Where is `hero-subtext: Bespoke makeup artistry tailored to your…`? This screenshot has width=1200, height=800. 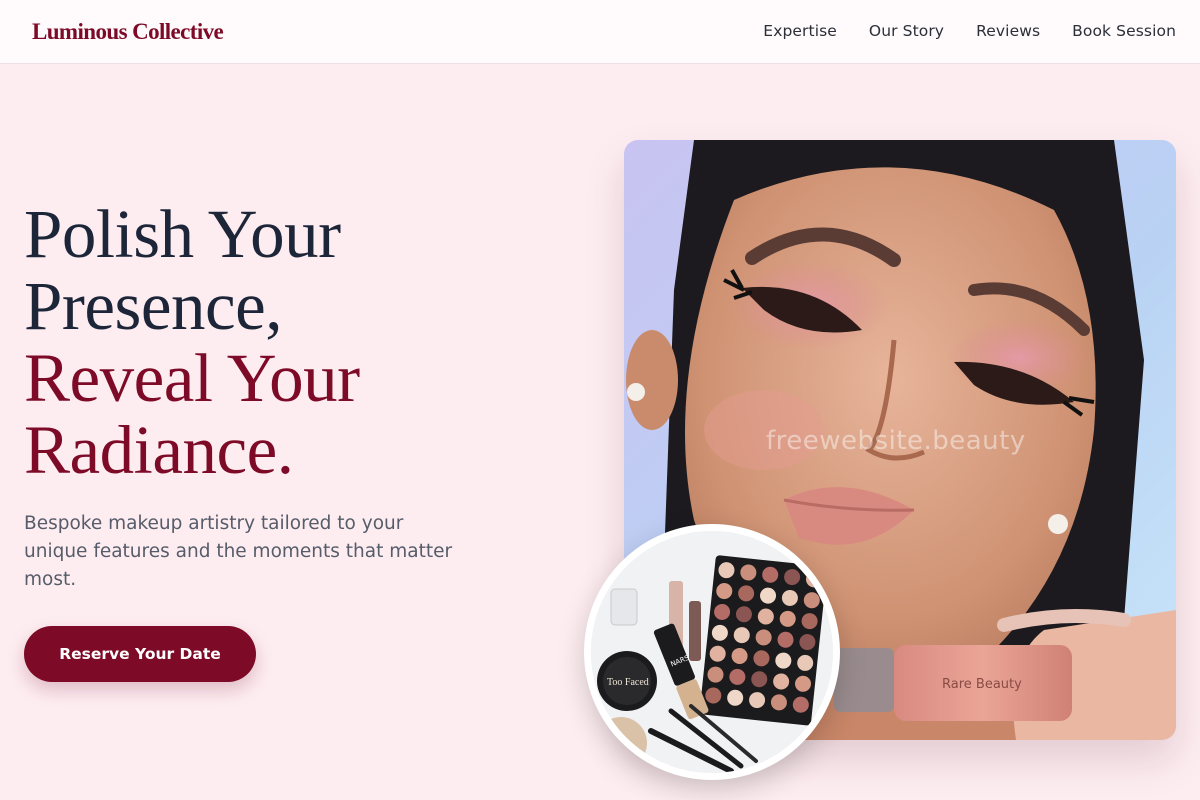 hero-subtext: Bespoke makeup artistry tailored to your… is located at coordinates (238, 551).